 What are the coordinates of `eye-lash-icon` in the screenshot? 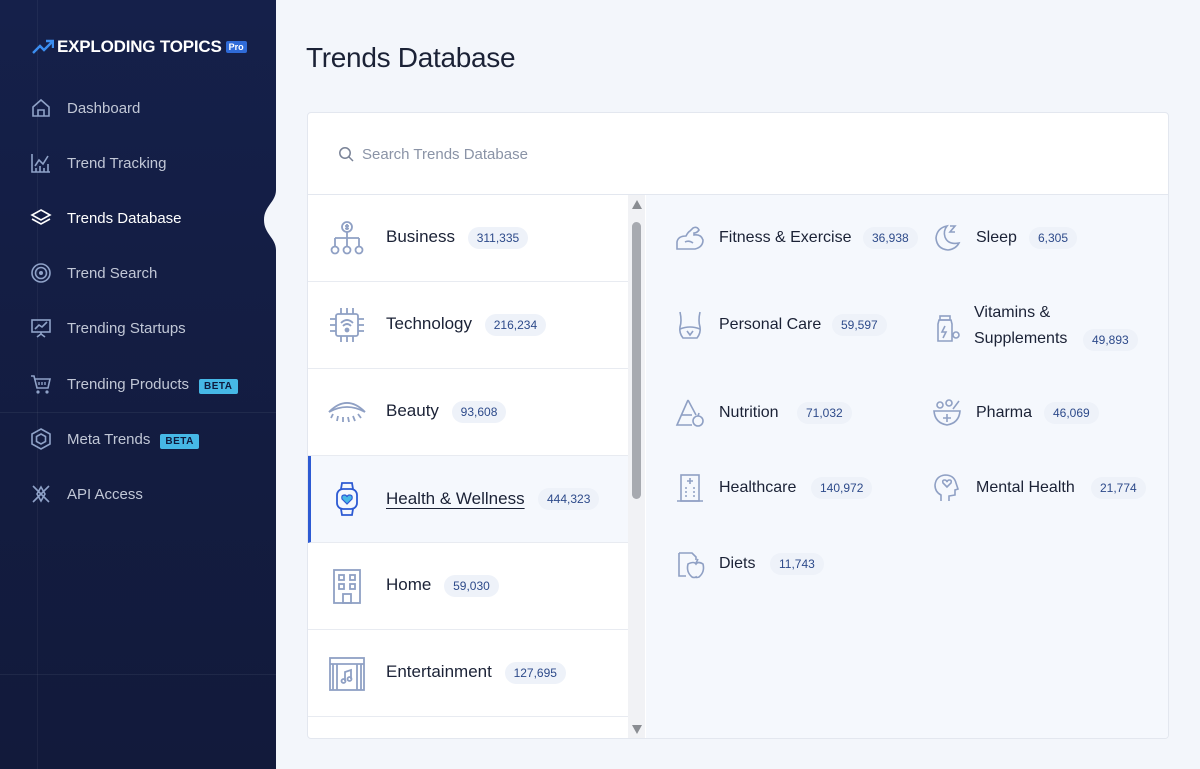 It's located at (347, 412).